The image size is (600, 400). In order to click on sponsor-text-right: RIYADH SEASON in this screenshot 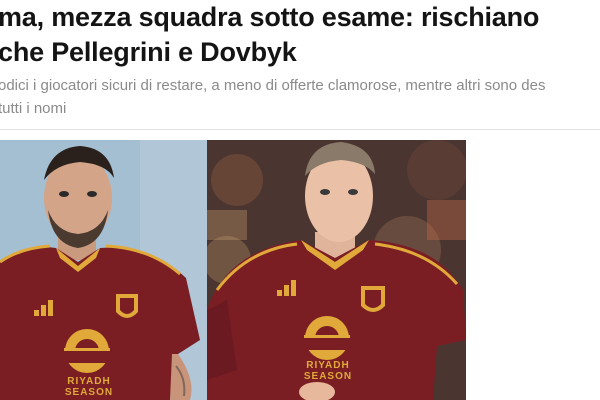, I will do `click(328, 371)`.